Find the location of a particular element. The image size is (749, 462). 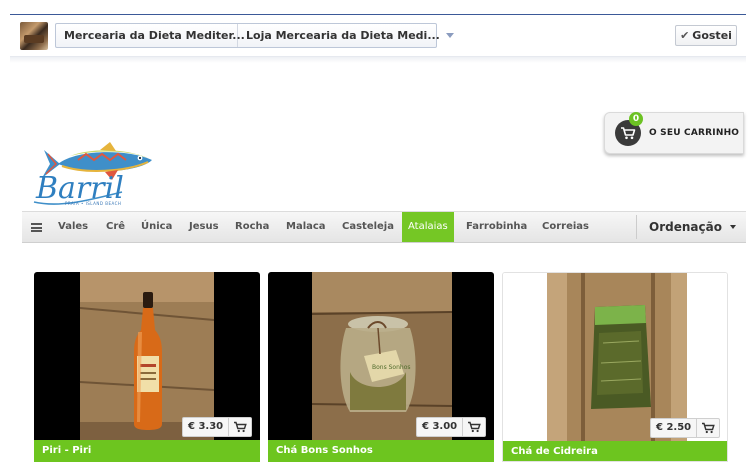

price-tag: € 2.50 is located at coordinates (685, 428).